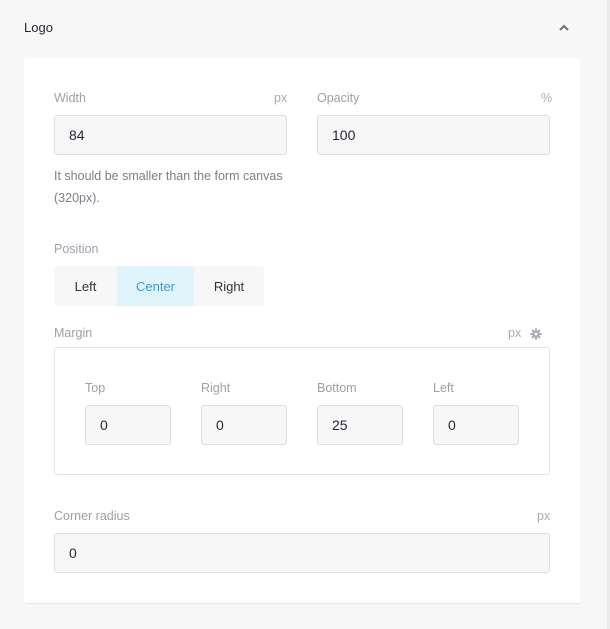 The image size is (610, 629). Describe the element at coordinates (476, 425) in the screenshot. I see `margin-left-input` at that location.